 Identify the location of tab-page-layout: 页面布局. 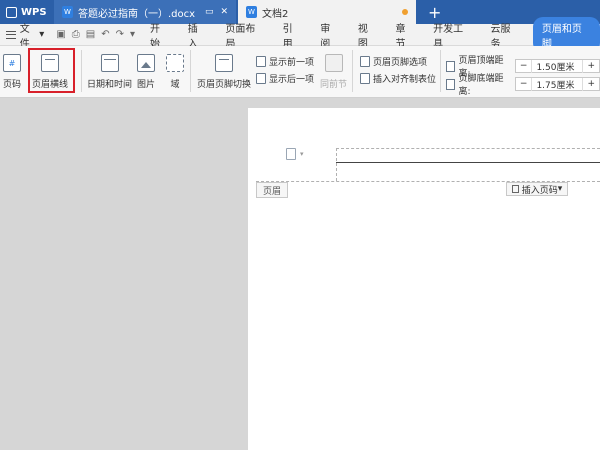
(244, 35).